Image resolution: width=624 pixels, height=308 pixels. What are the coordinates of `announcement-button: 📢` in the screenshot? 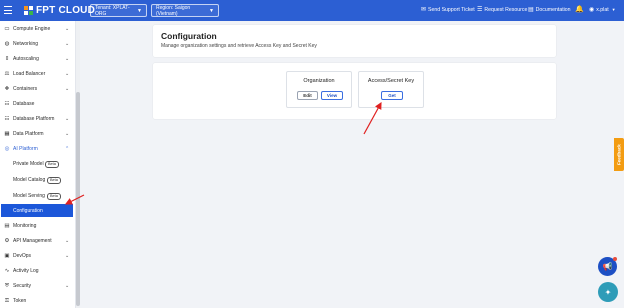 It's located at (607, 266).